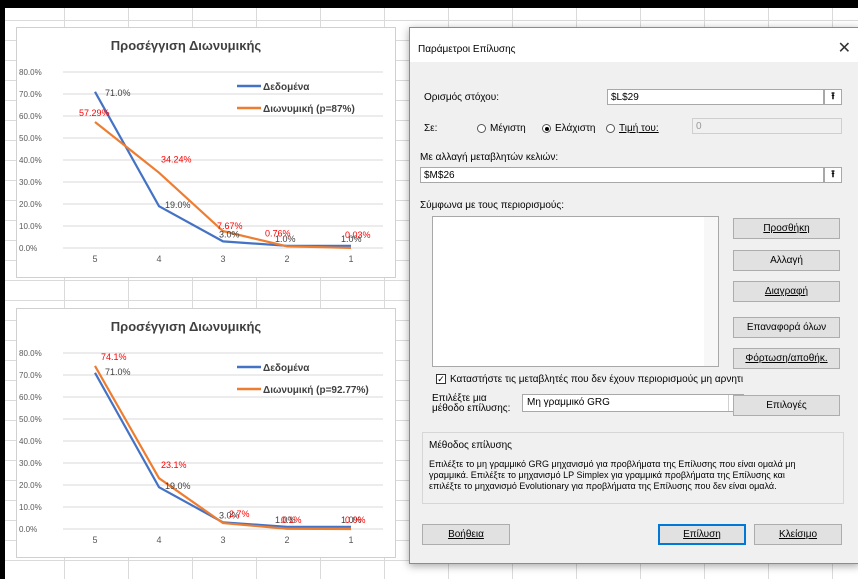  Describe the element at coordinates (431, 128) in the screenshot. I see `to-label: Σε:` at that location.